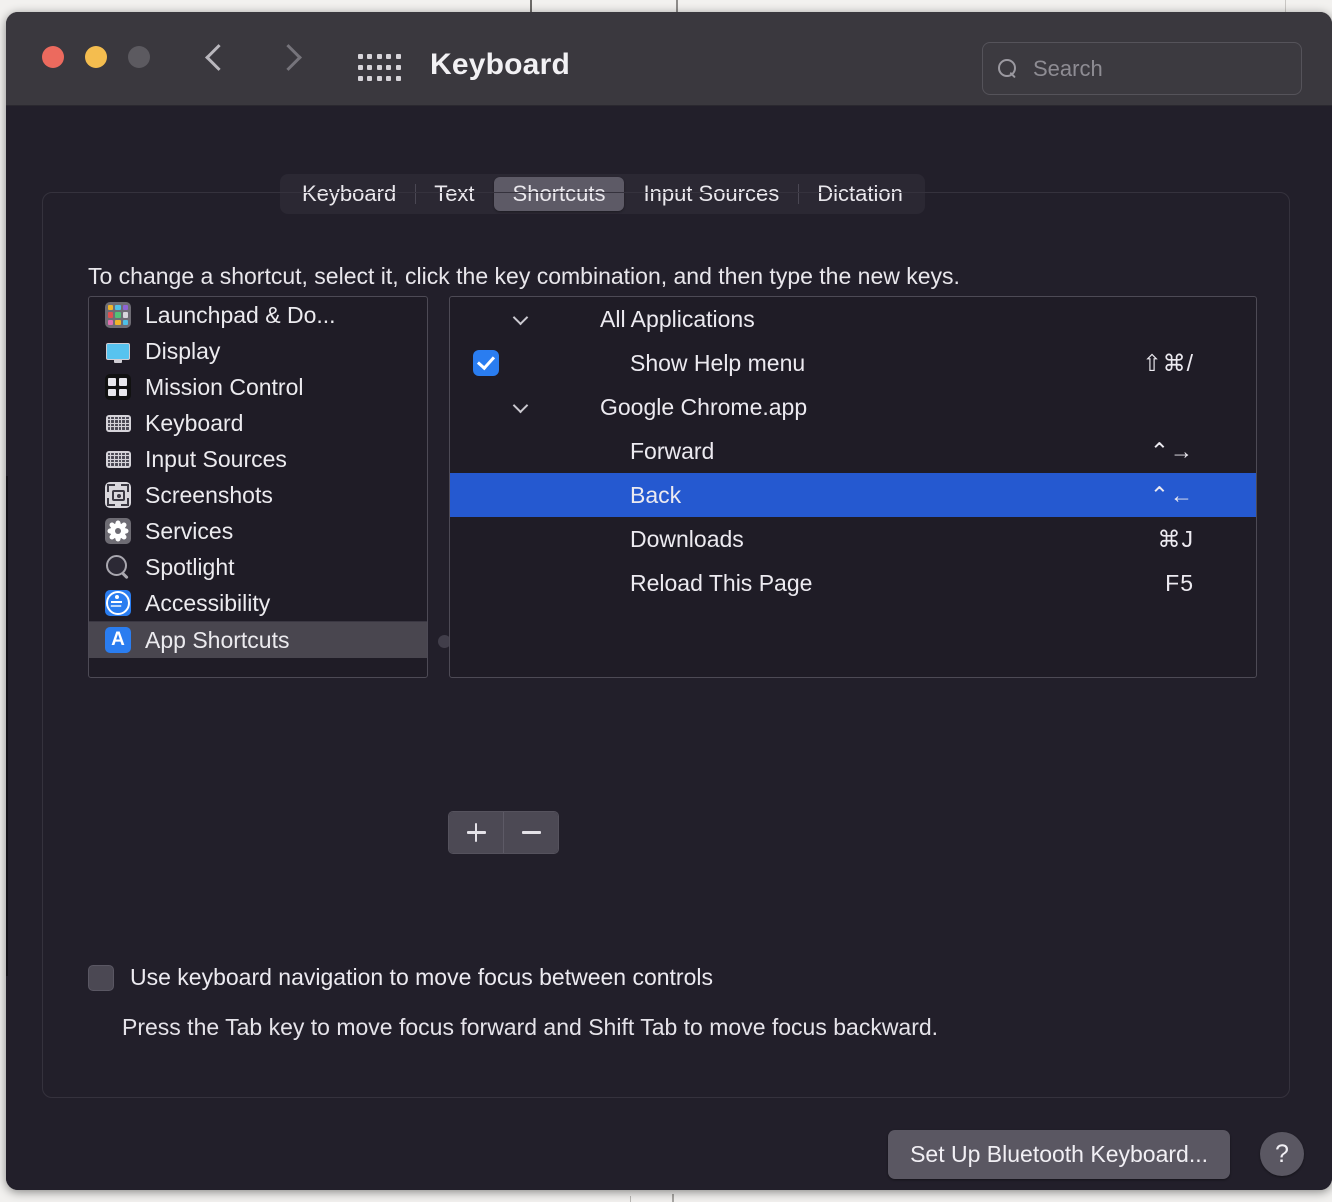 Image resolution: width=1332 pixels, height=1202 pixels. What do you see at coordinates (118, 387) in the screenshot?
I see `mission-control-icon` at bounding box center [118, 387].